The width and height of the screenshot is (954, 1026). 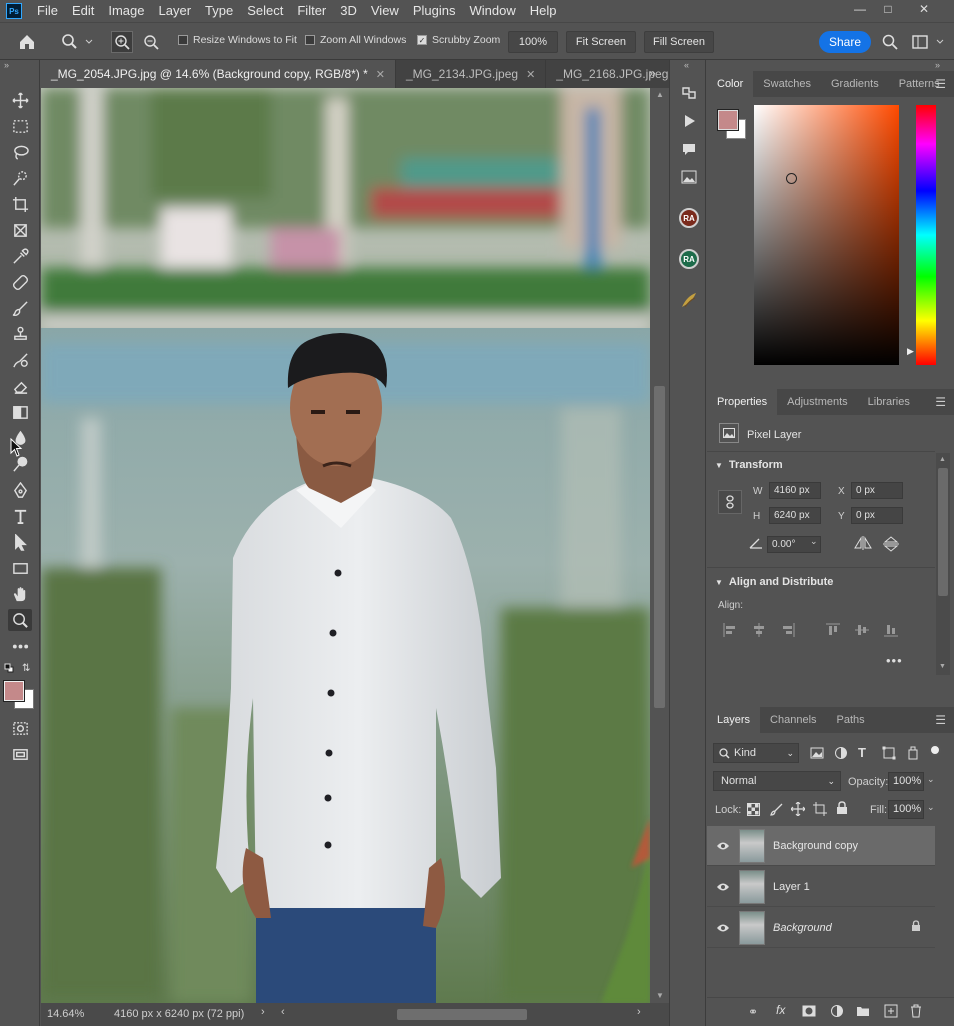 I want to click on tab-properties: Properties, so click(x=742, y=402).